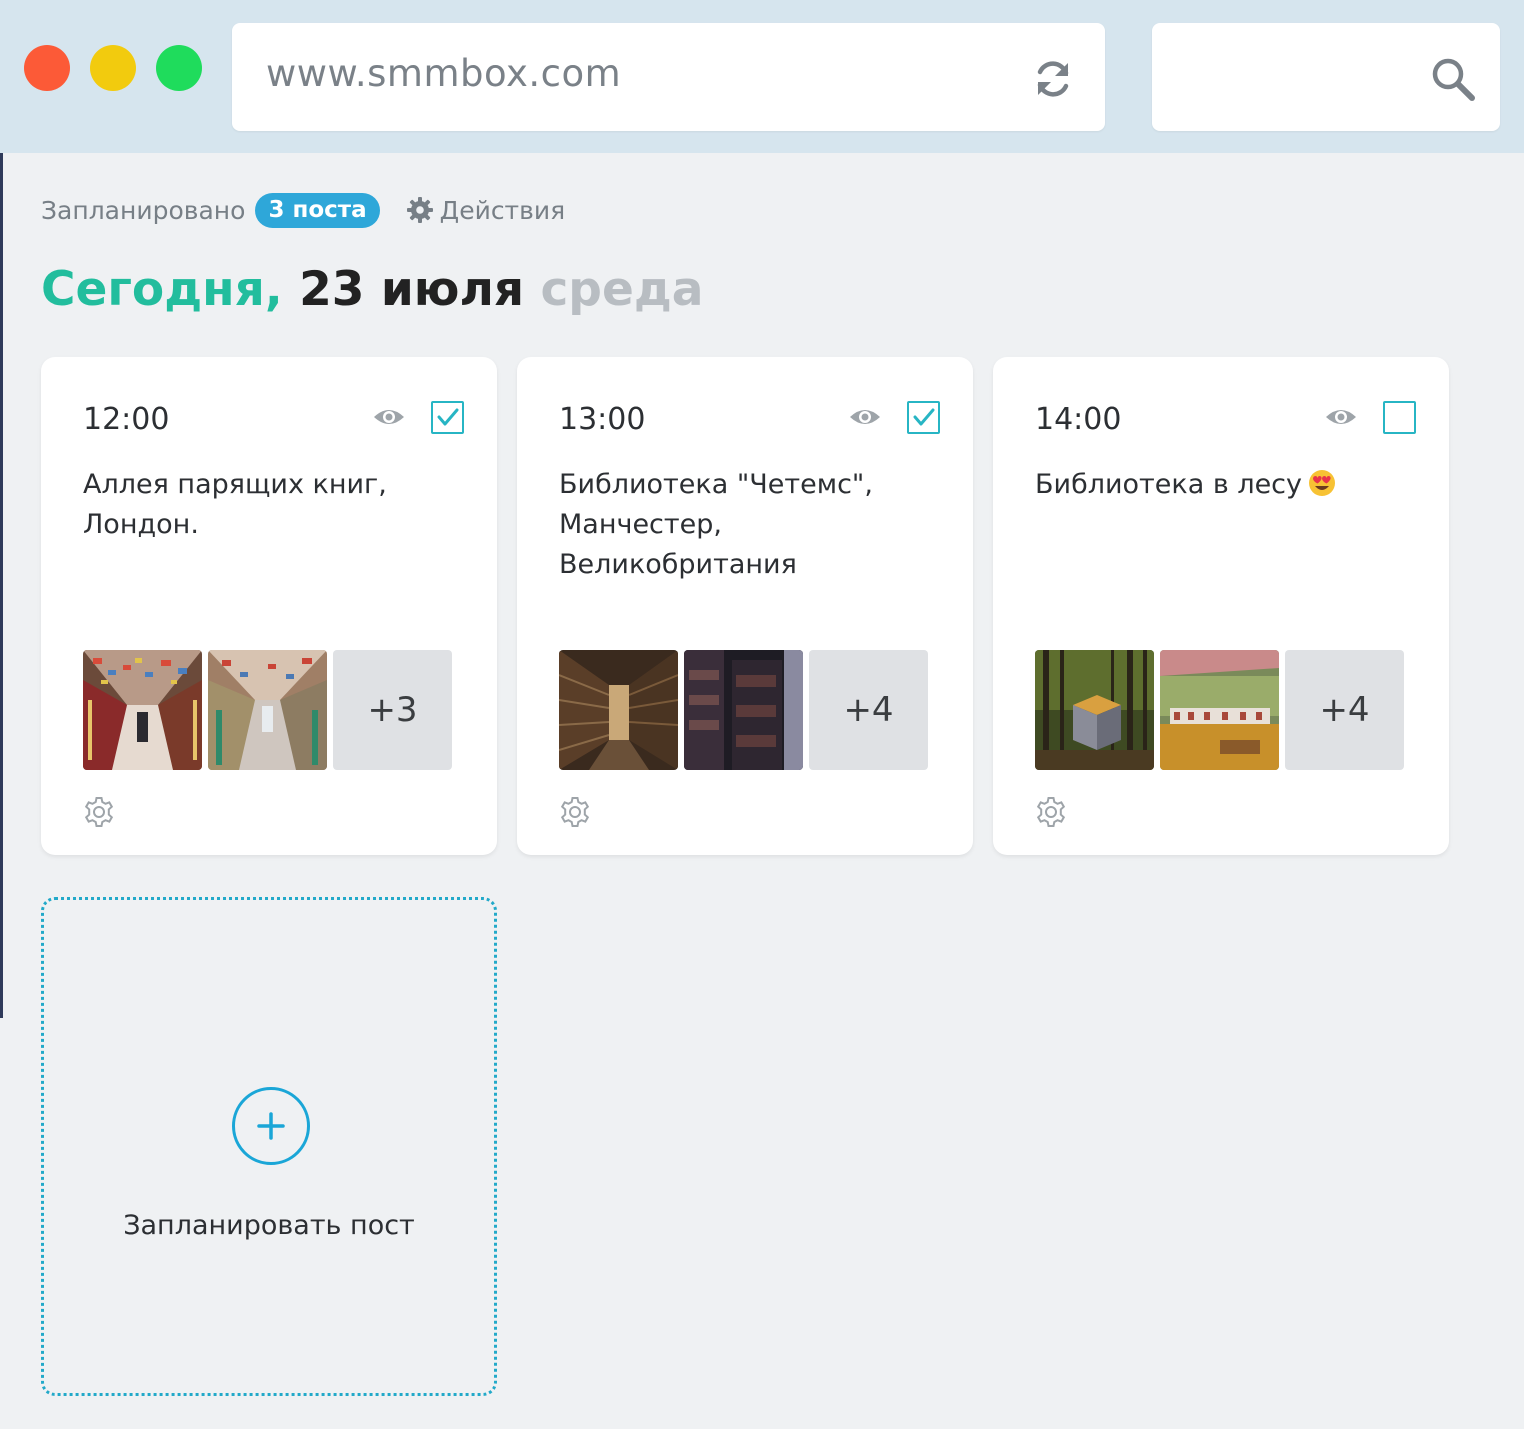 This screenshot has height=1429, width=1524. I want to click on scheduled-label: Запланировано, so click(143, 210).